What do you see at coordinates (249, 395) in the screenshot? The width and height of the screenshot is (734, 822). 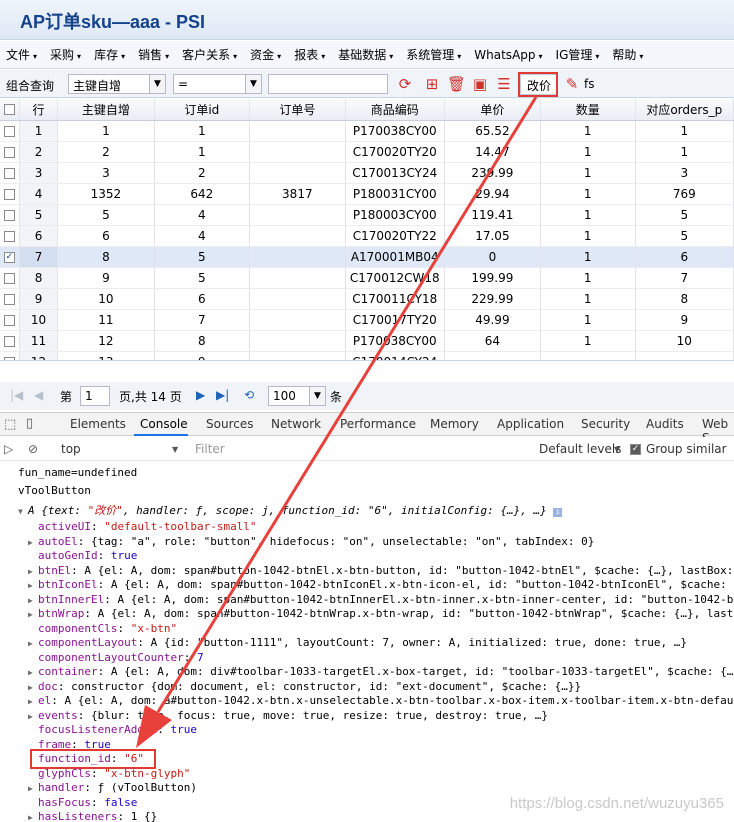 I see `reload-icon: ⟲` at bounding box center [249, 395].